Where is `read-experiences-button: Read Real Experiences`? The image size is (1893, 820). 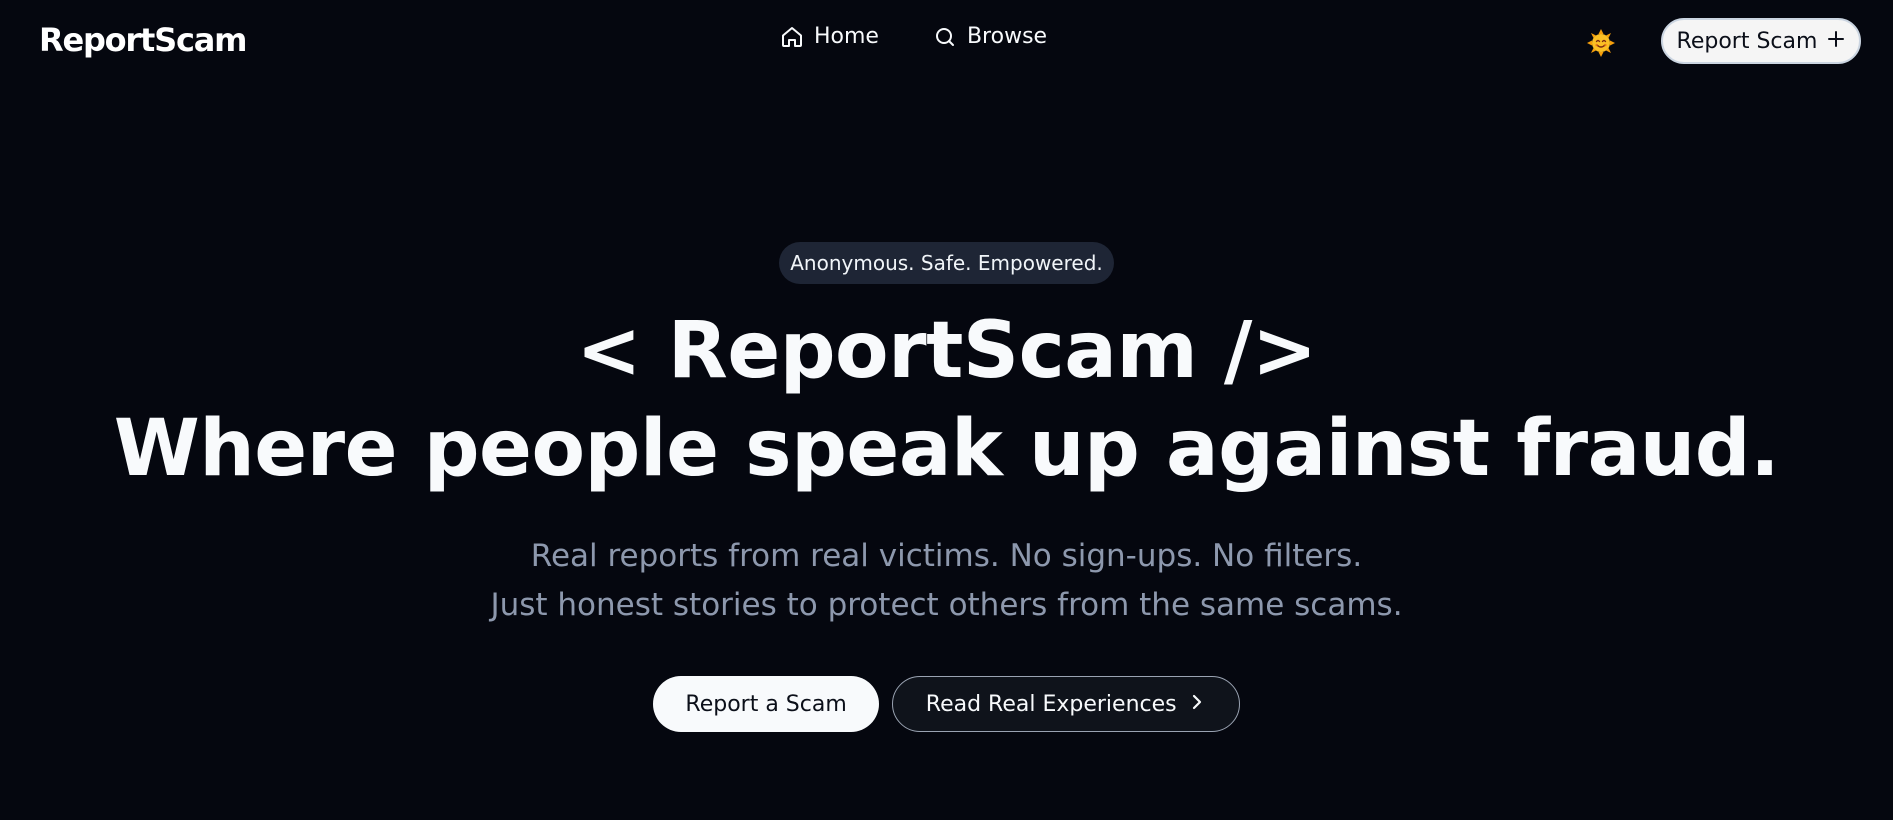
read-experiences-button: Read Real Experiences is located at coordinates (1065, 704).